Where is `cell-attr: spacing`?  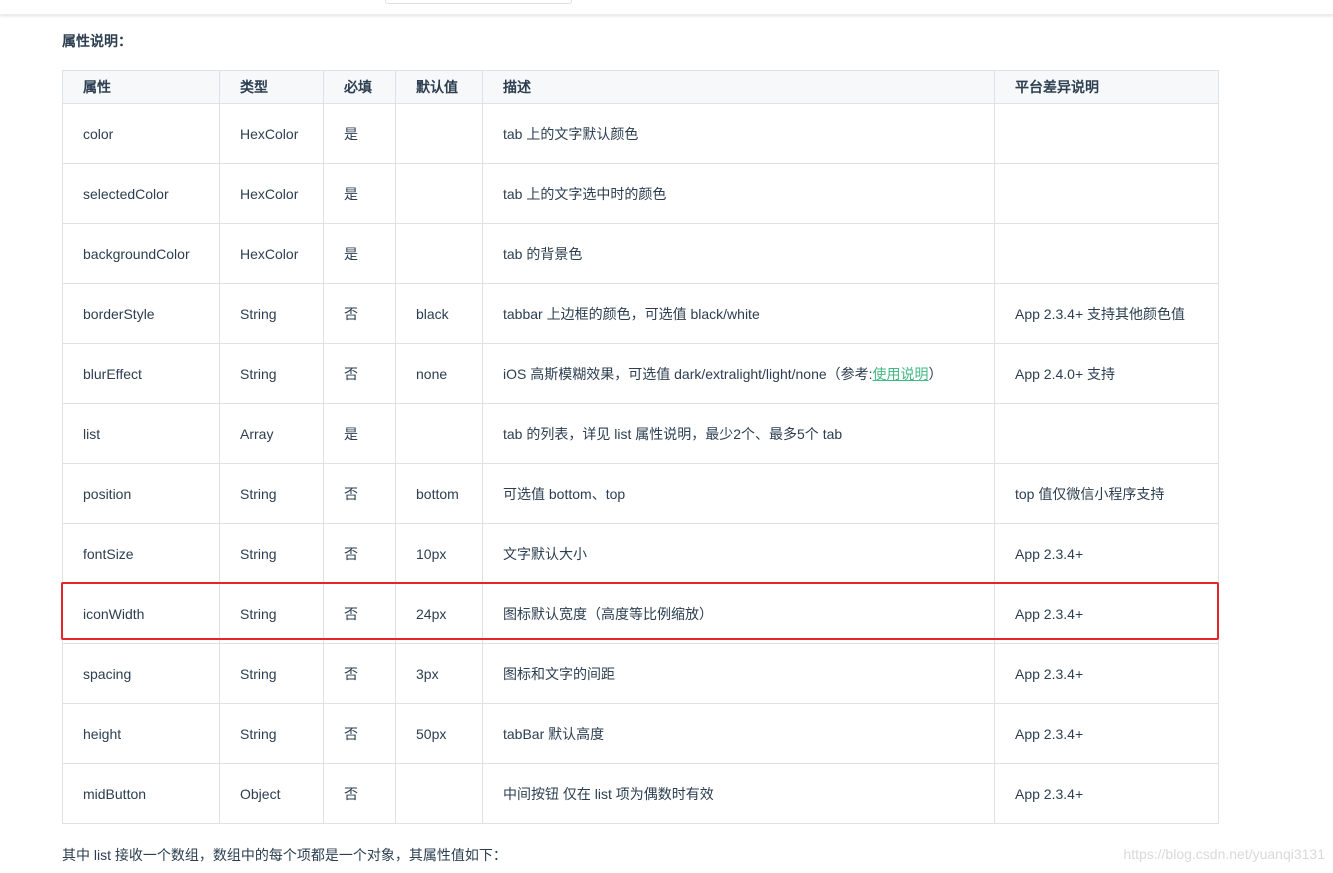
cell-attr: spacing is located at coordinates (141, 673).